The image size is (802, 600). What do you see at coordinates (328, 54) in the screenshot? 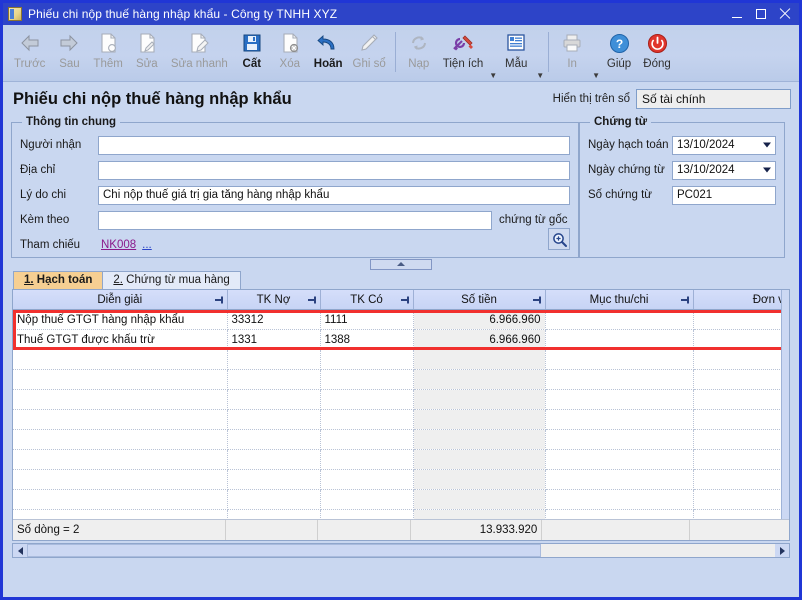
I see `toolbar-button-hoan: Hoãn` at bounding box center [328, 54].